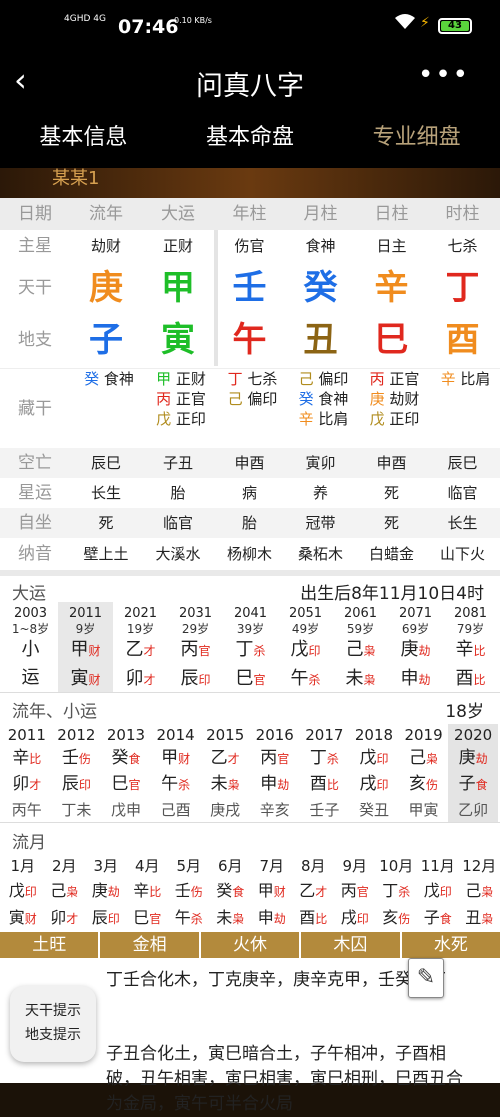 This screenshot has height=1117, width=500. Describe the element at coordinates (355, 893) in the screenshot. I see `liuyue-item: 9月丙官戌印` at that location.